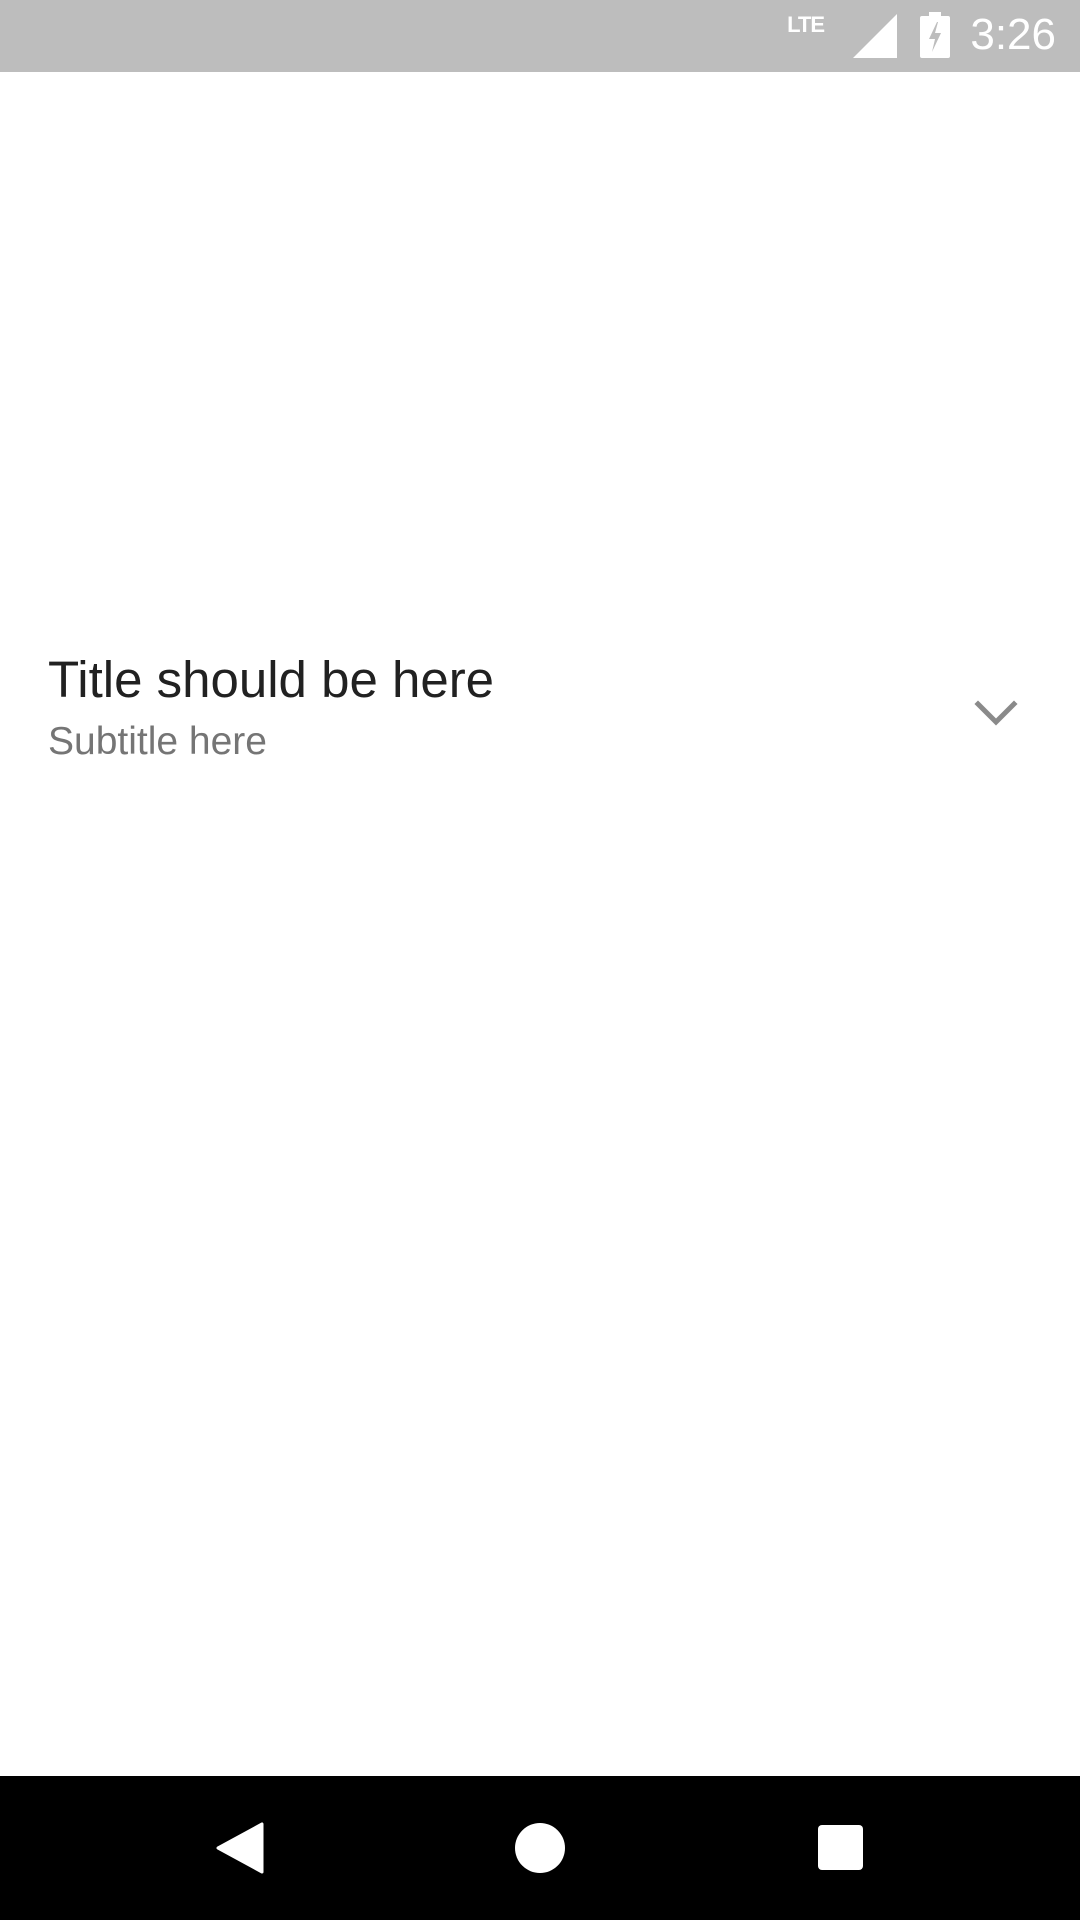 This screenshot has height=1920, width=1080. I want to click on battery-charging-icon, so click(935, 35).